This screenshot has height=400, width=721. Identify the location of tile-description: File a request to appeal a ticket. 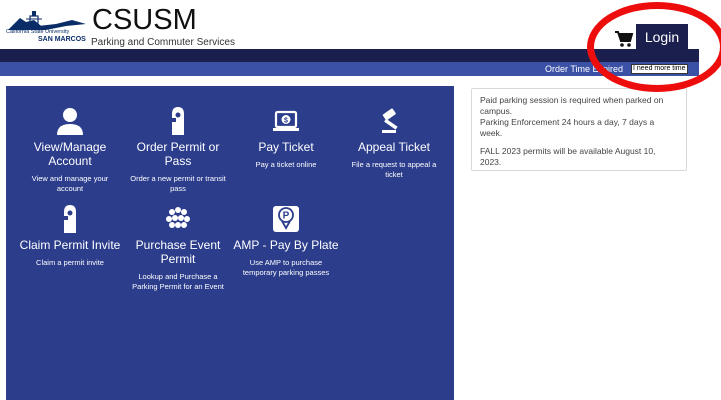
(394, 169).